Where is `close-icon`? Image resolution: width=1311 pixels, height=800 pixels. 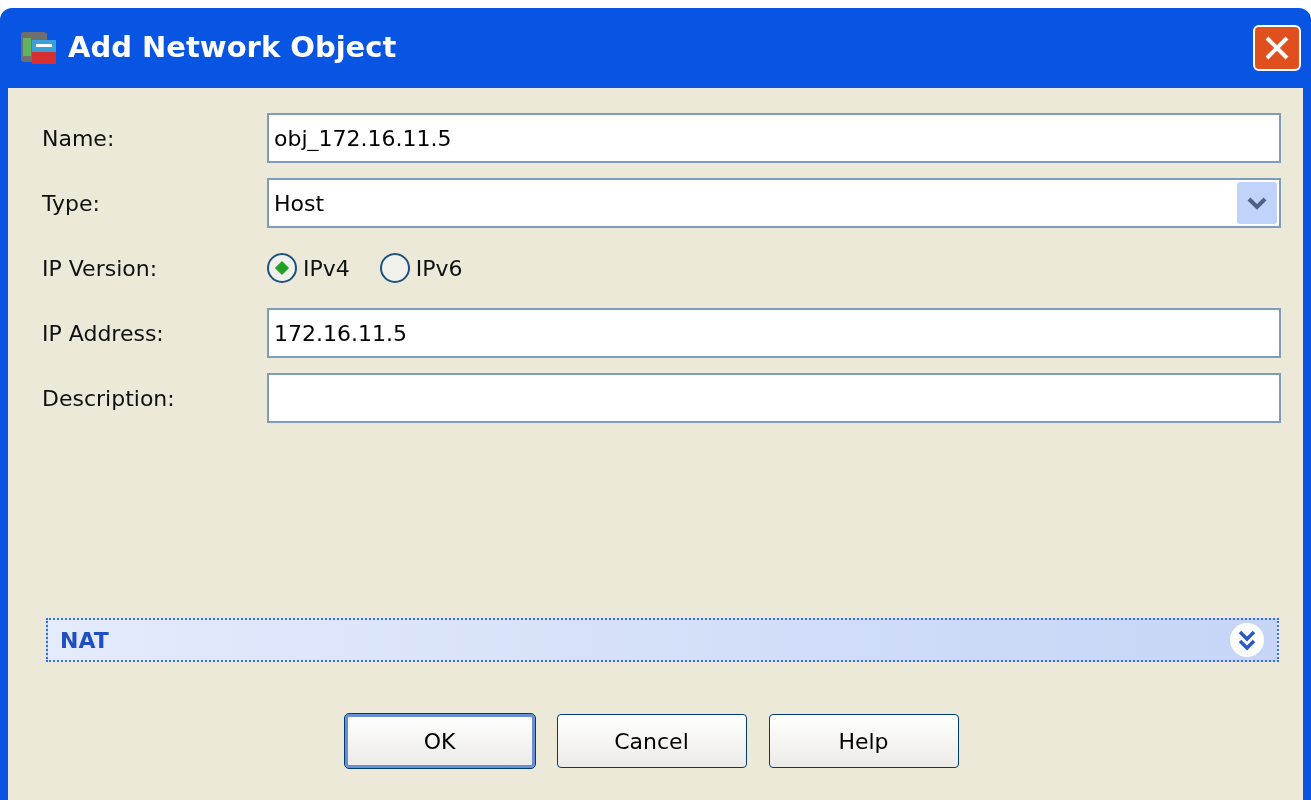
close-icon is located at coordinates (1277, 48).